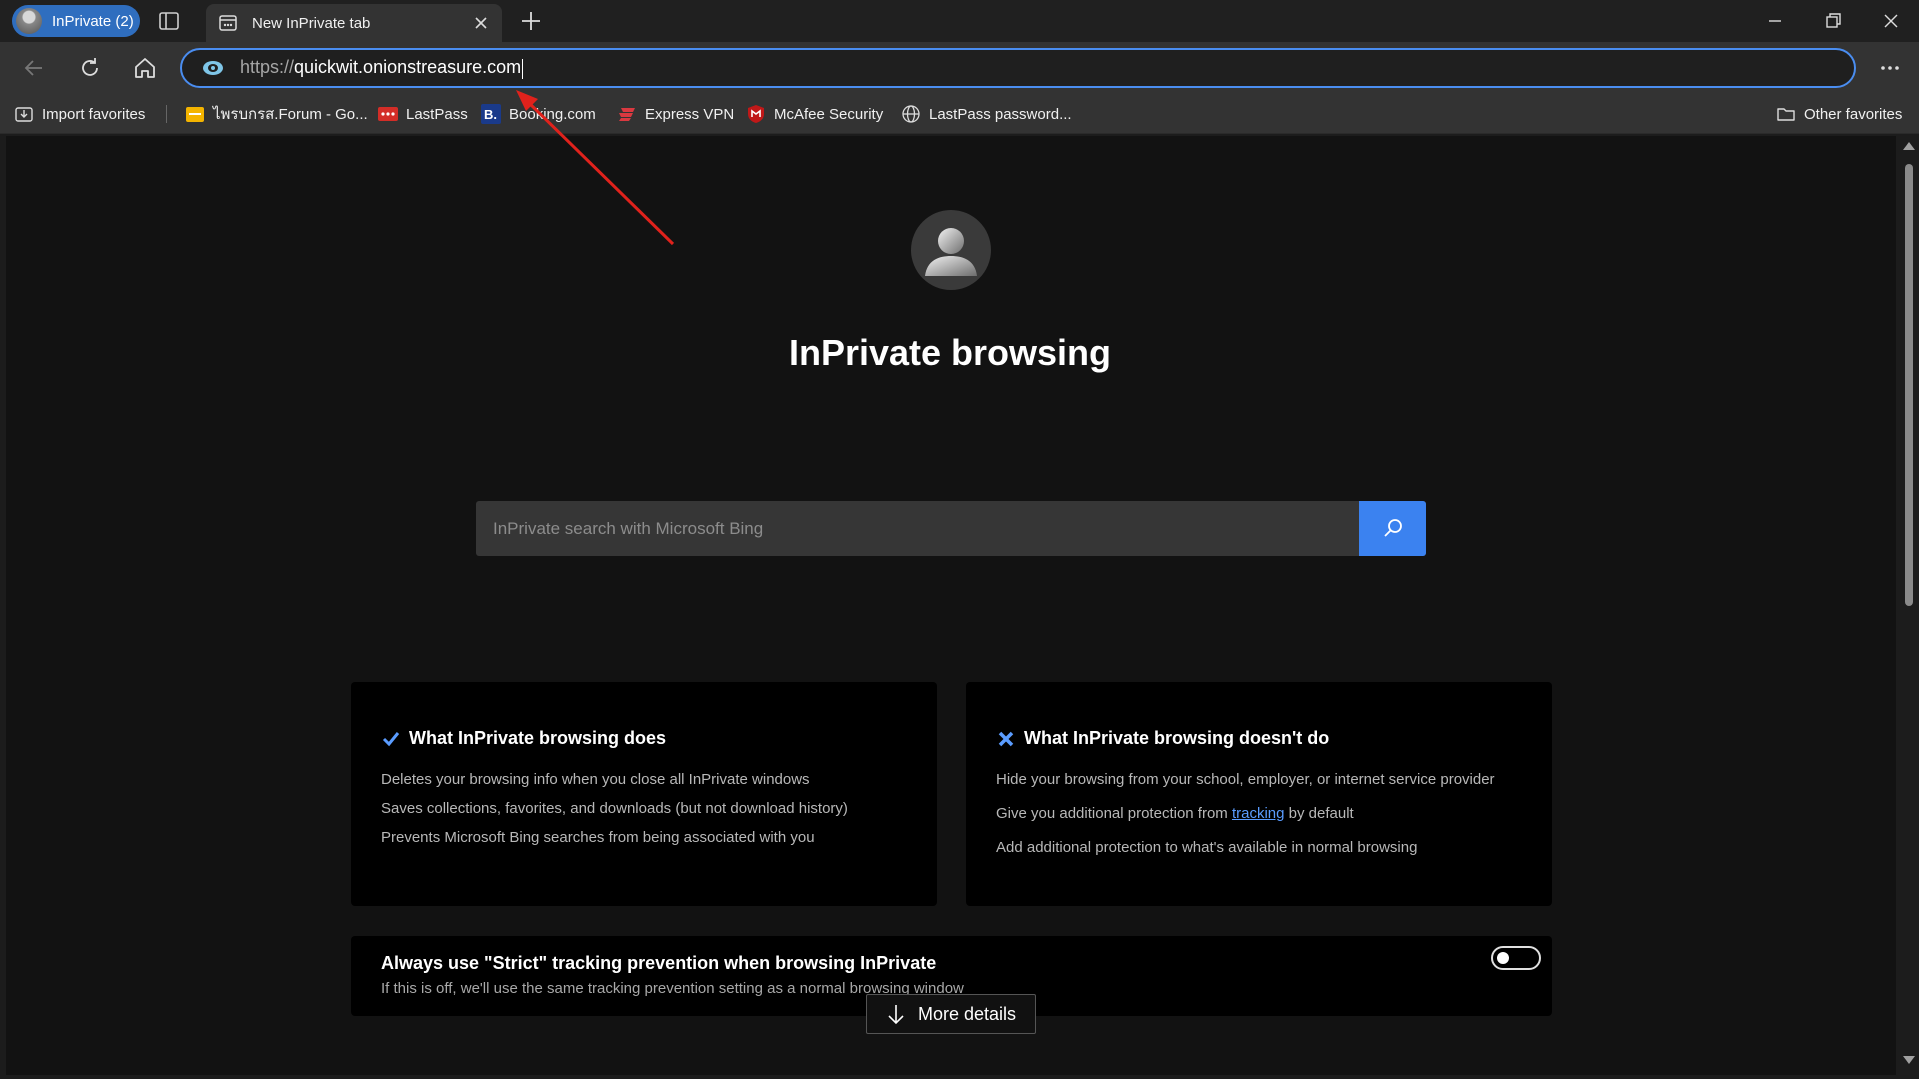 The height and width of the screenshot is (1079, 1919). I want to click on address-bar: https://quickwit.onionstreasure.com, so click(1018, 68).